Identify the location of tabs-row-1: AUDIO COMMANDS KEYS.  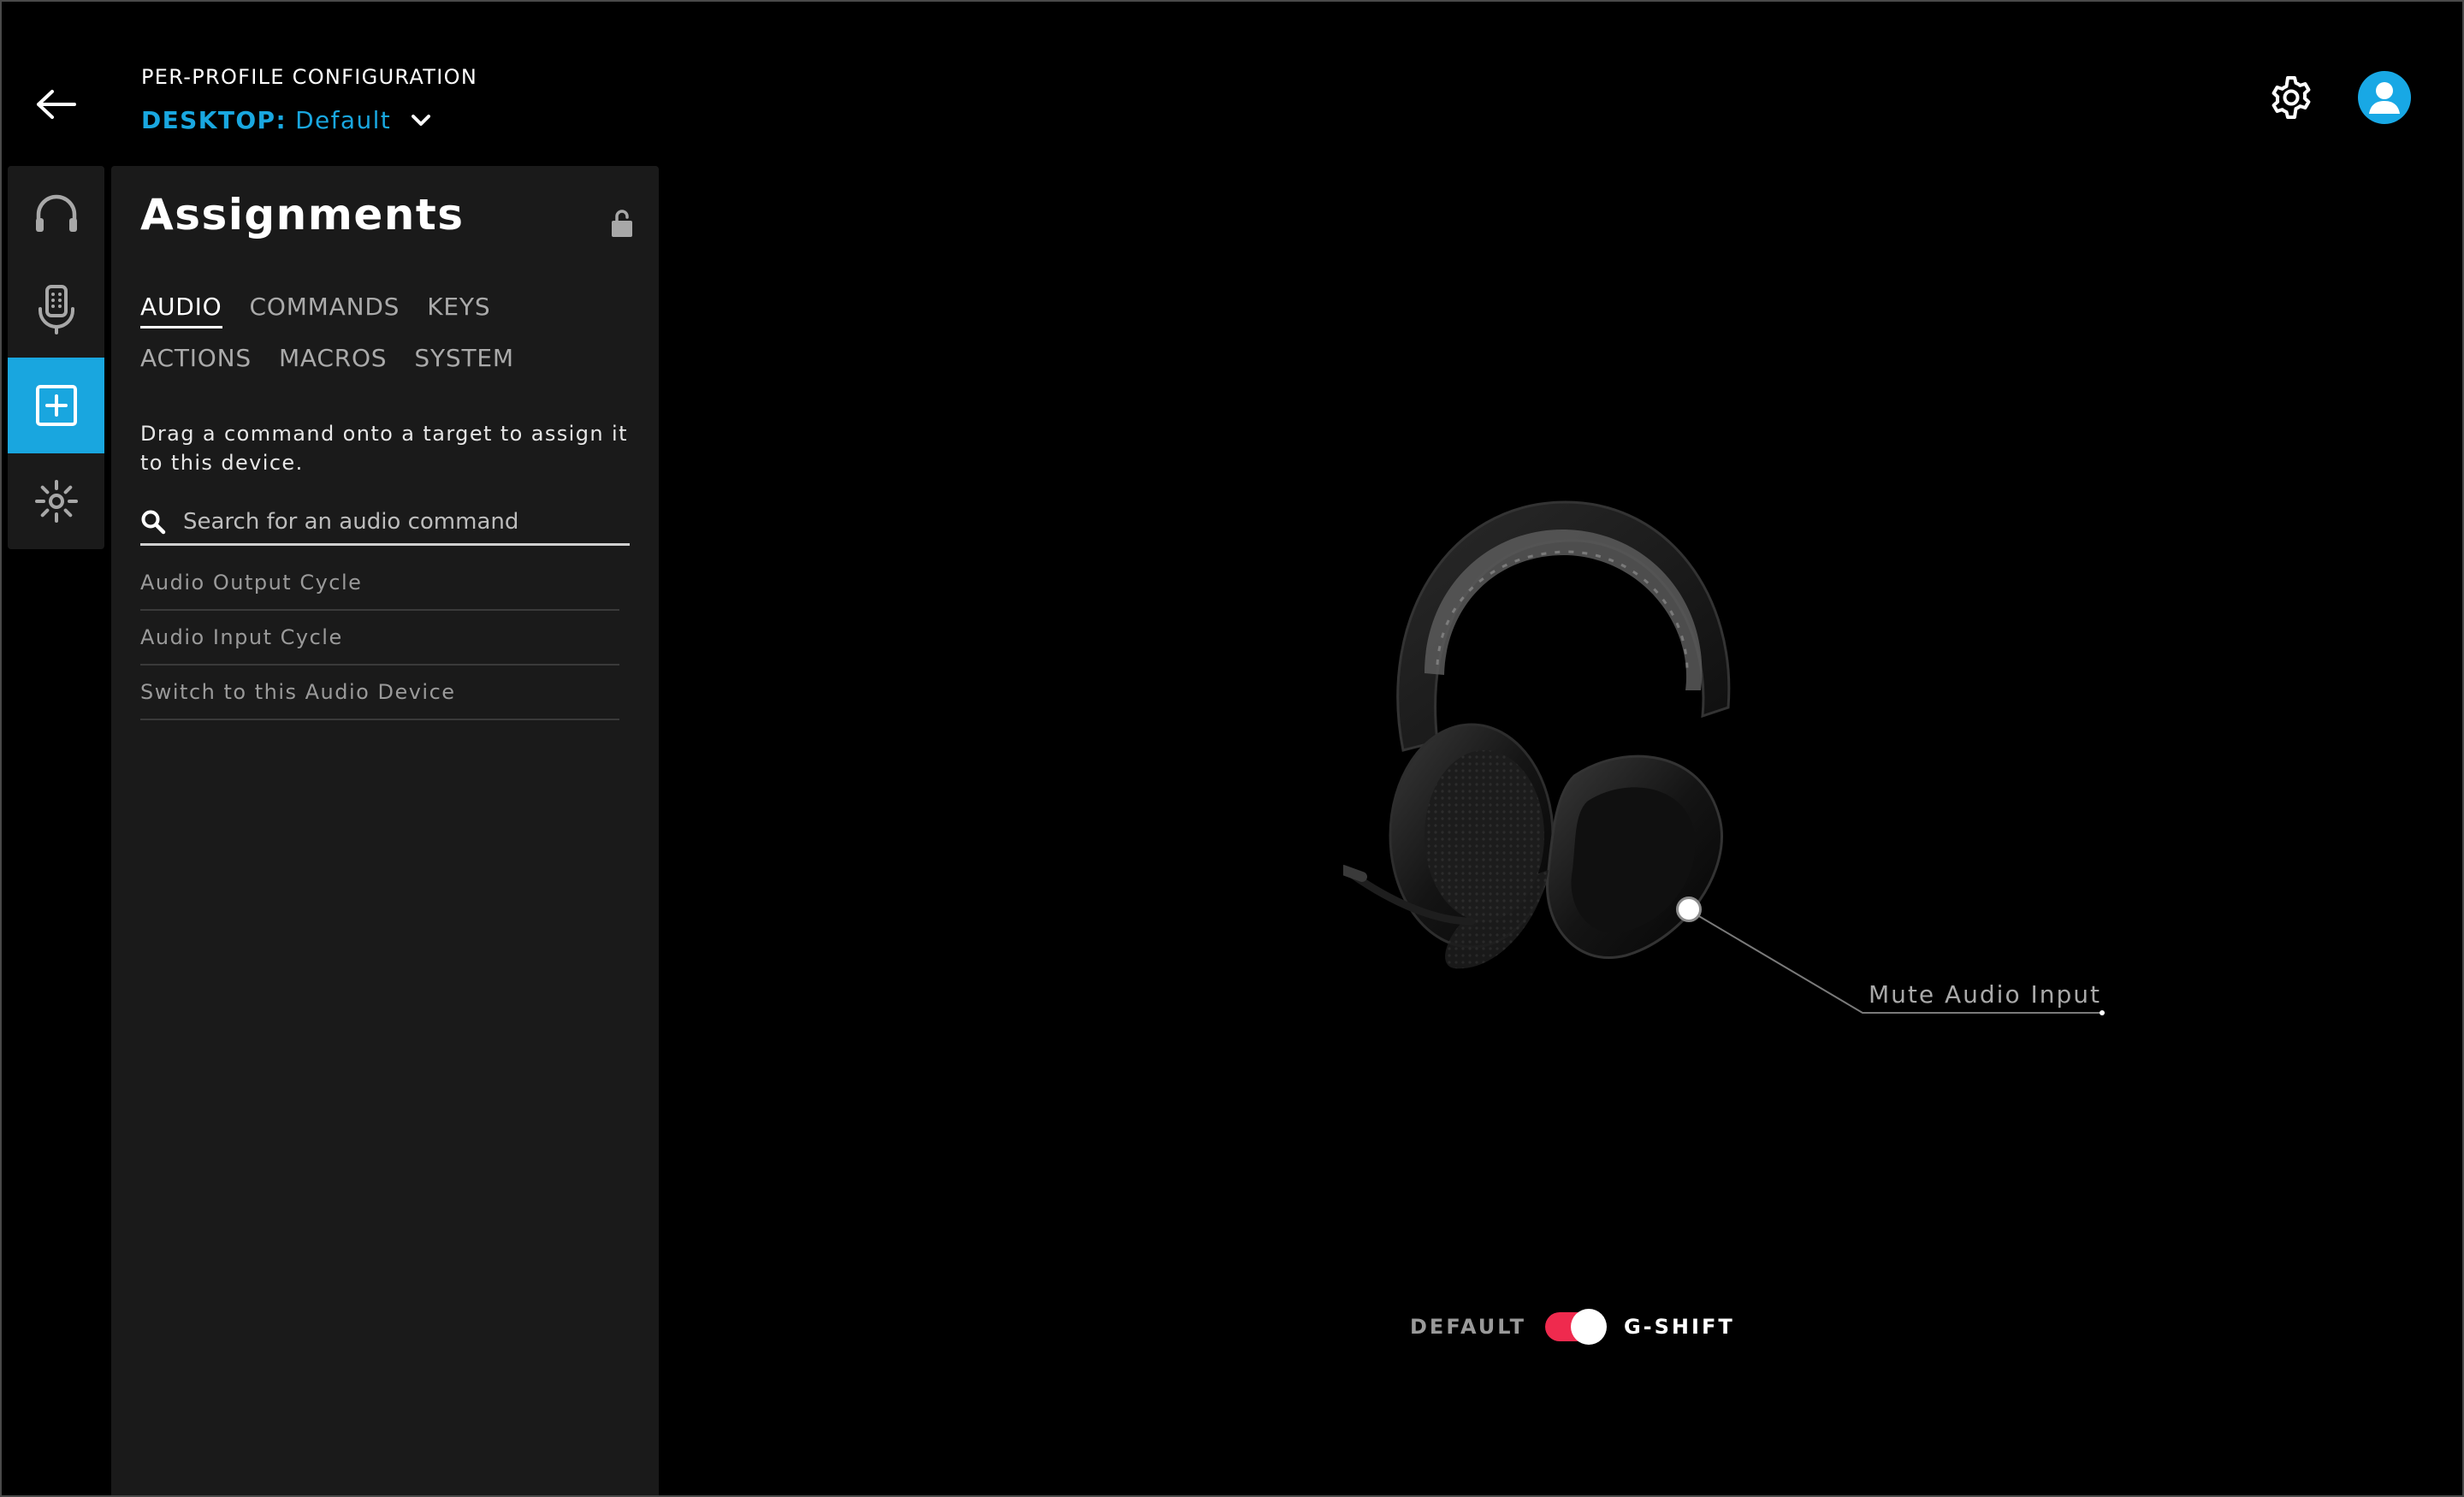
(315, 310).